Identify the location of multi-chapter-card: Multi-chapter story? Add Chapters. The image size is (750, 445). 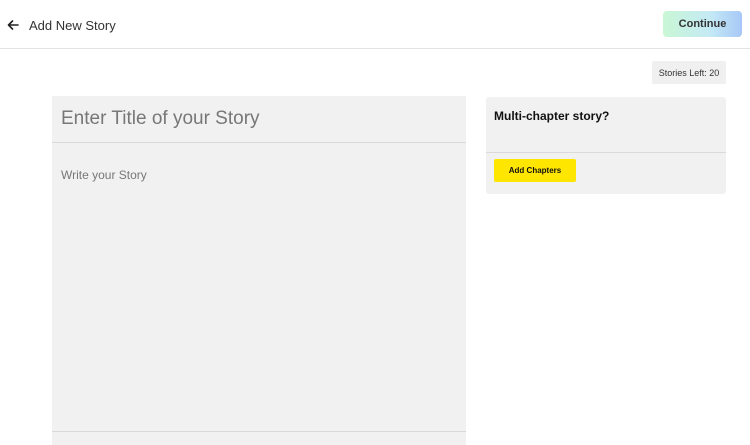
(606, 145).